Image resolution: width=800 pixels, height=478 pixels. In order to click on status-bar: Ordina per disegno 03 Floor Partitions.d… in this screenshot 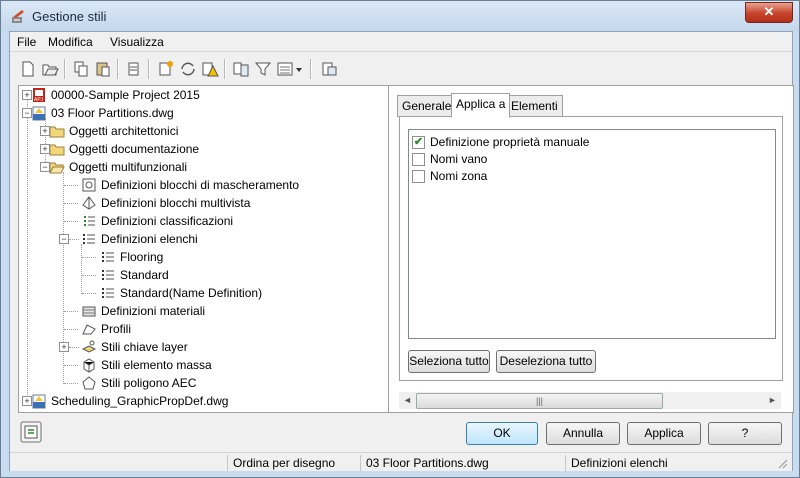, I will do `click(401, 461)`.